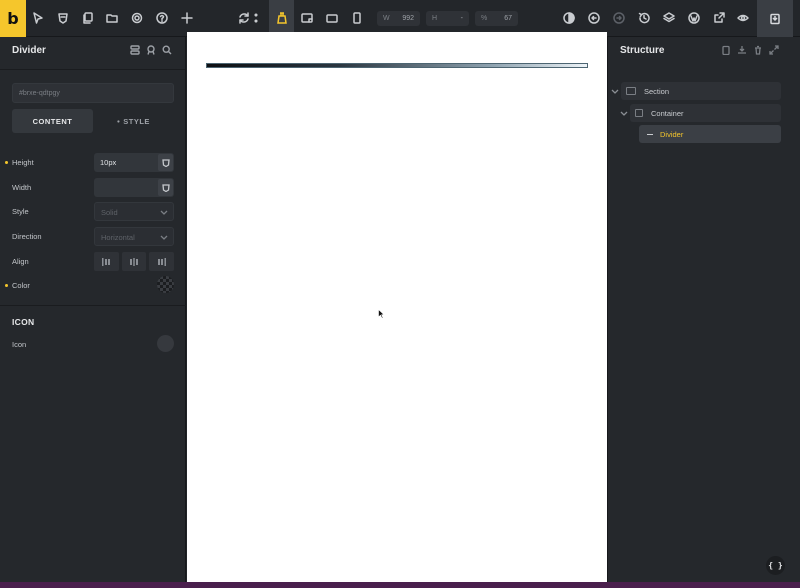 The width and height of the screenshot is (800, 588). What do you see at coordinates (38, 18) in the screenshot?
I see `pointer-icon` at bounding box center [38, 18].